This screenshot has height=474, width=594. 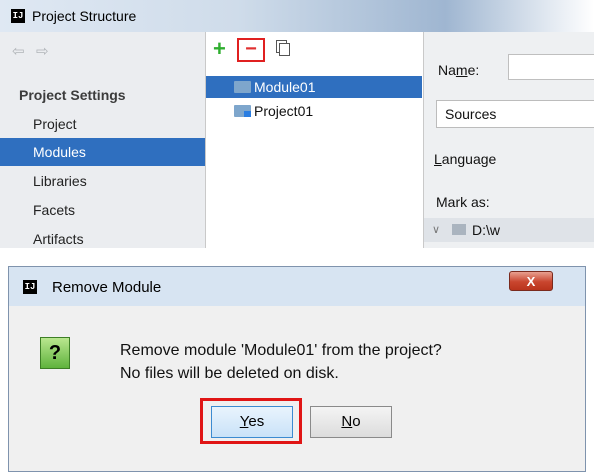 What do you see at coordinates (42, 51) in the screenshot?
I see `forward-arrow-icon: ⇨` at bounding box center [42, 51].